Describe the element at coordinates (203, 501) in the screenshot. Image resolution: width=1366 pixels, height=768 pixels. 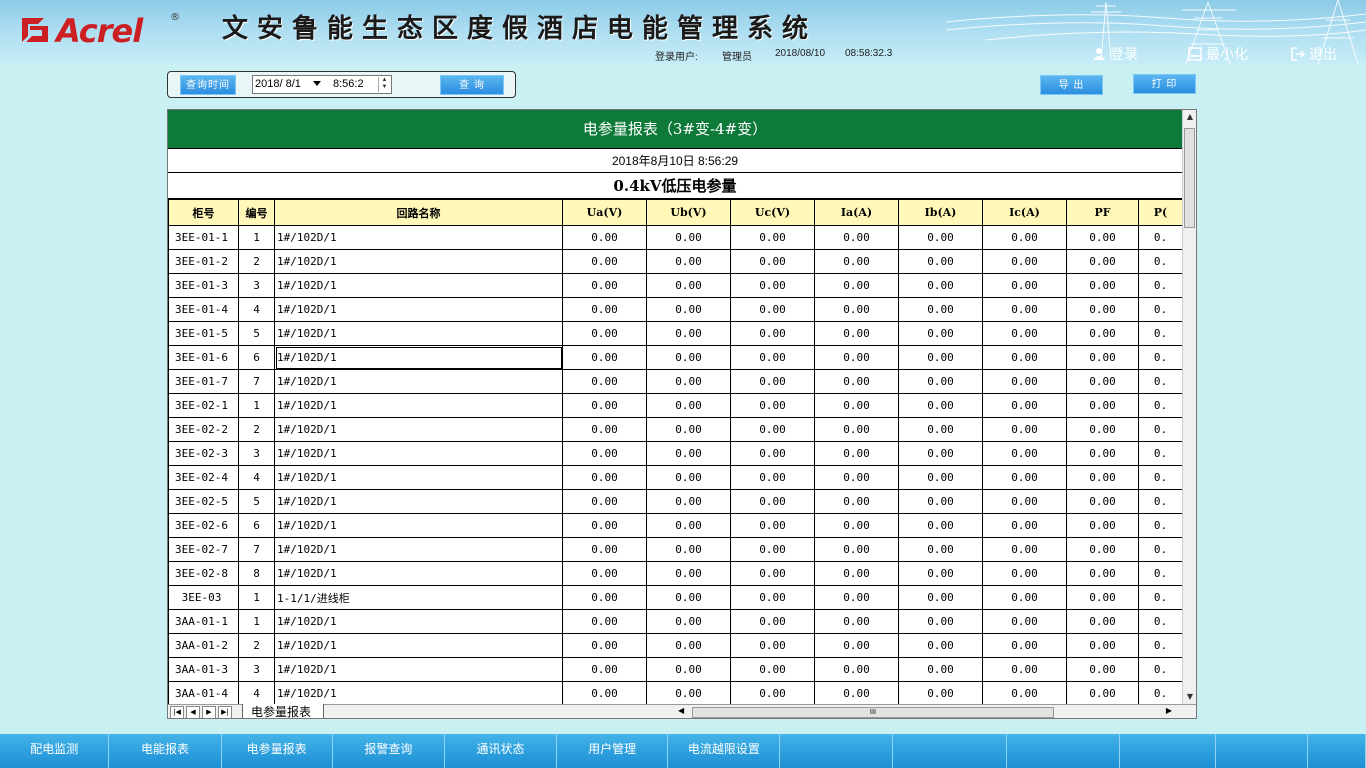
I see `table-cell: 3EE-02-5` at that location.